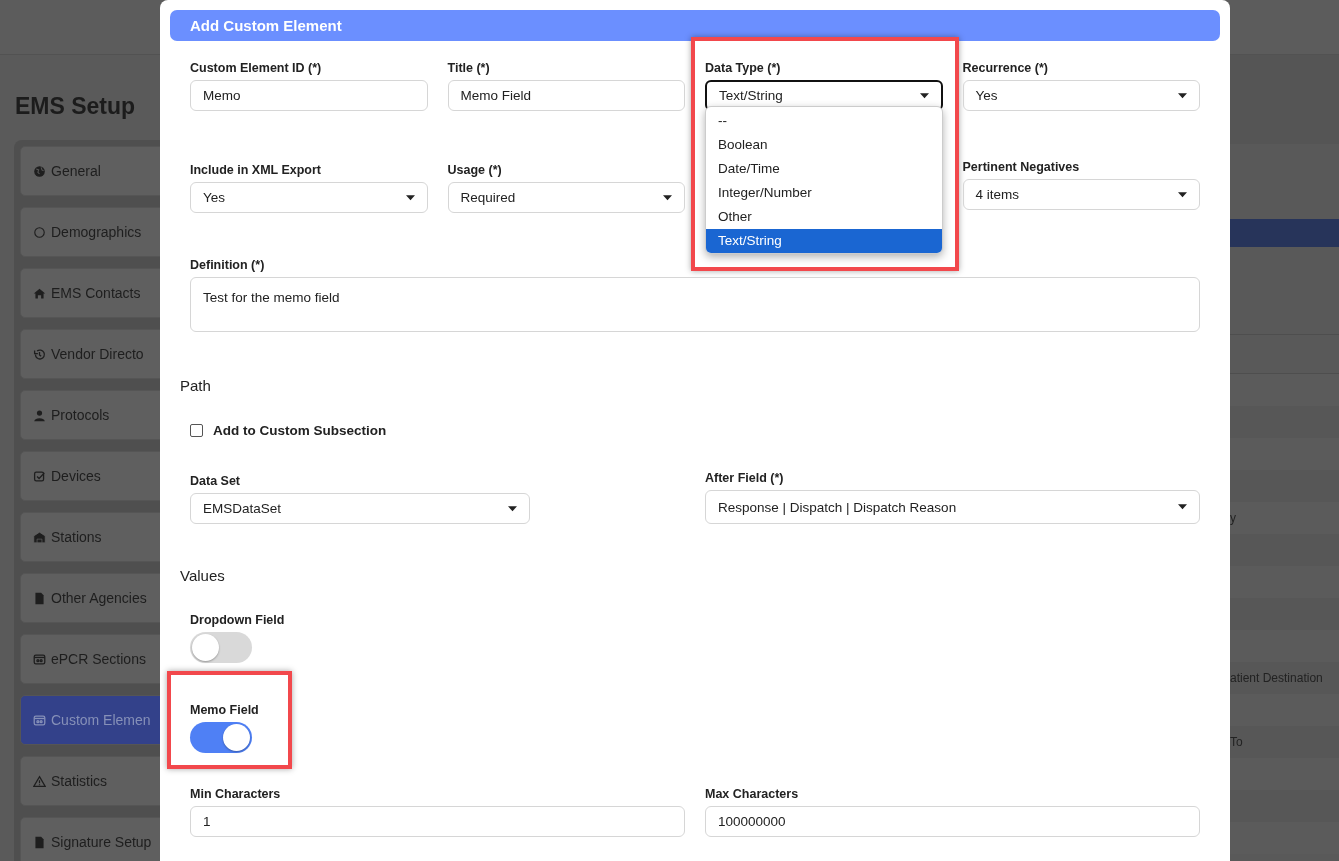 This screenshot has height=861, width=1339. Describe the element at coordinates (76, 106) in the screenshot. I see `page-title: EMS Setup` at that location.